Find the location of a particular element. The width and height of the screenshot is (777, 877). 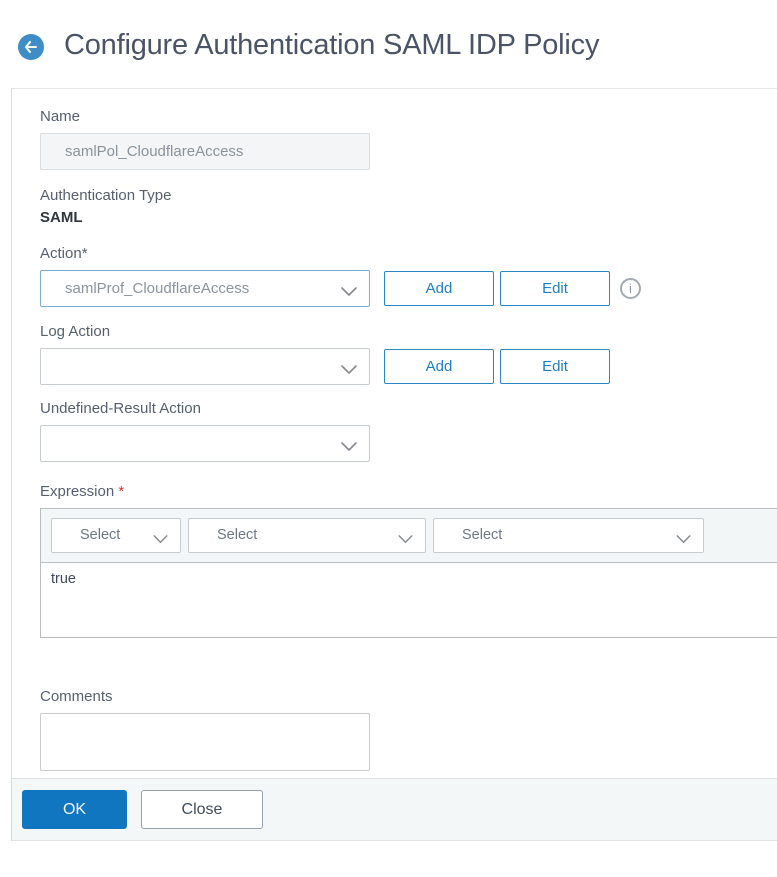

authentication-type-field: Authentication Type SAML is located at coordinates (408, 206).